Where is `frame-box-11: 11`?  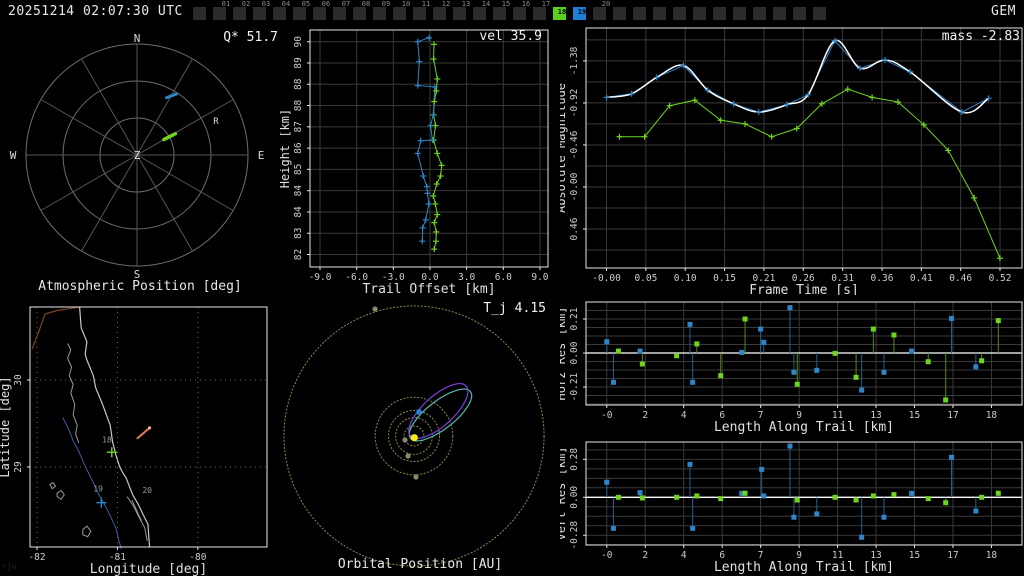 frame-box-11: 11 is located at coordinates (423, 12).